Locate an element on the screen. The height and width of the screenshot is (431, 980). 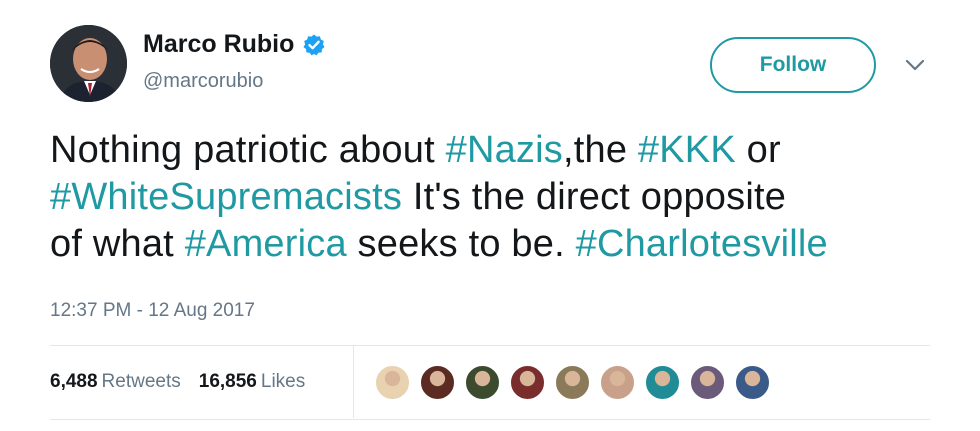
retweets-count: 6,488 is located at coordinates (74, 381).